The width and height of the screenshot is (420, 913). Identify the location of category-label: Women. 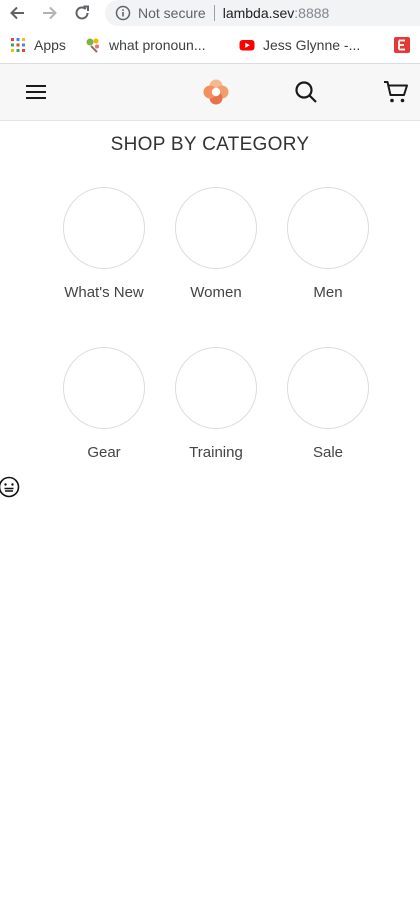
(216, 292).